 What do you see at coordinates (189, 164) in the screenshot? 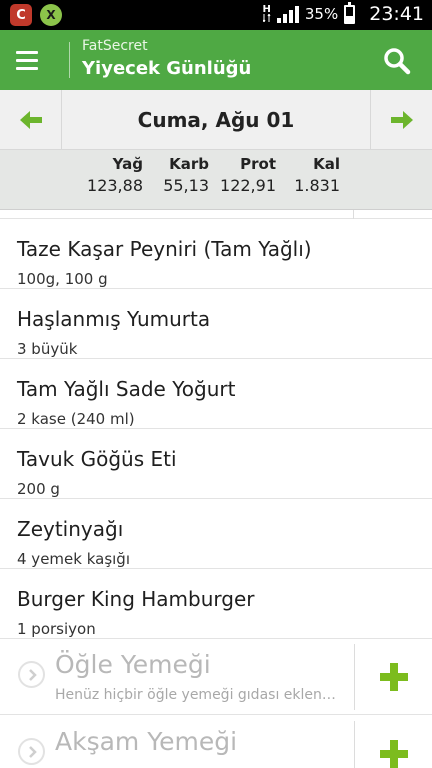
I see `summary-label: Karb` at bounding box center [189, 164].